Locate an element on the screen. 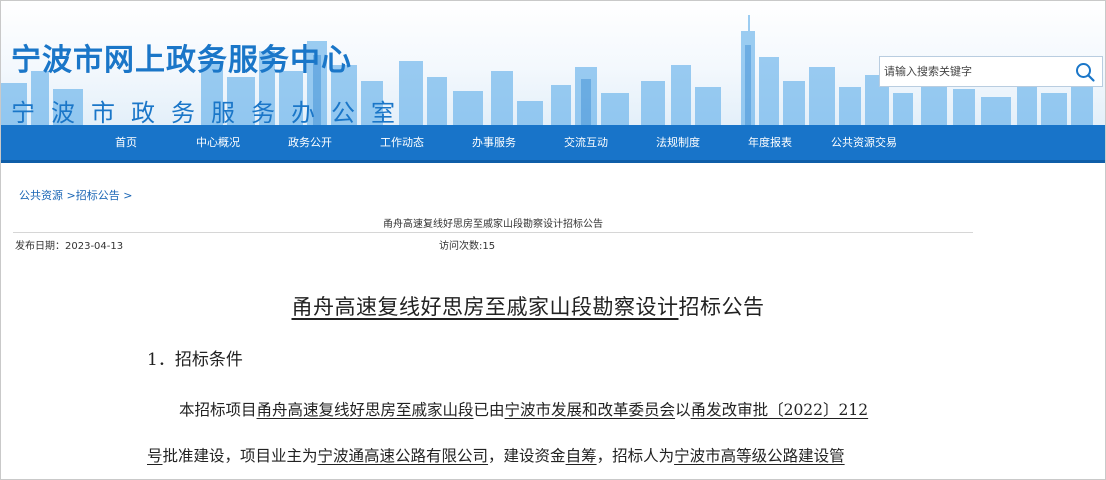 Image resolution: width=1106 pixels, height=480 pixels. publish-date: 发布日期：2023-04-13 is located at coordinates (69, 246).